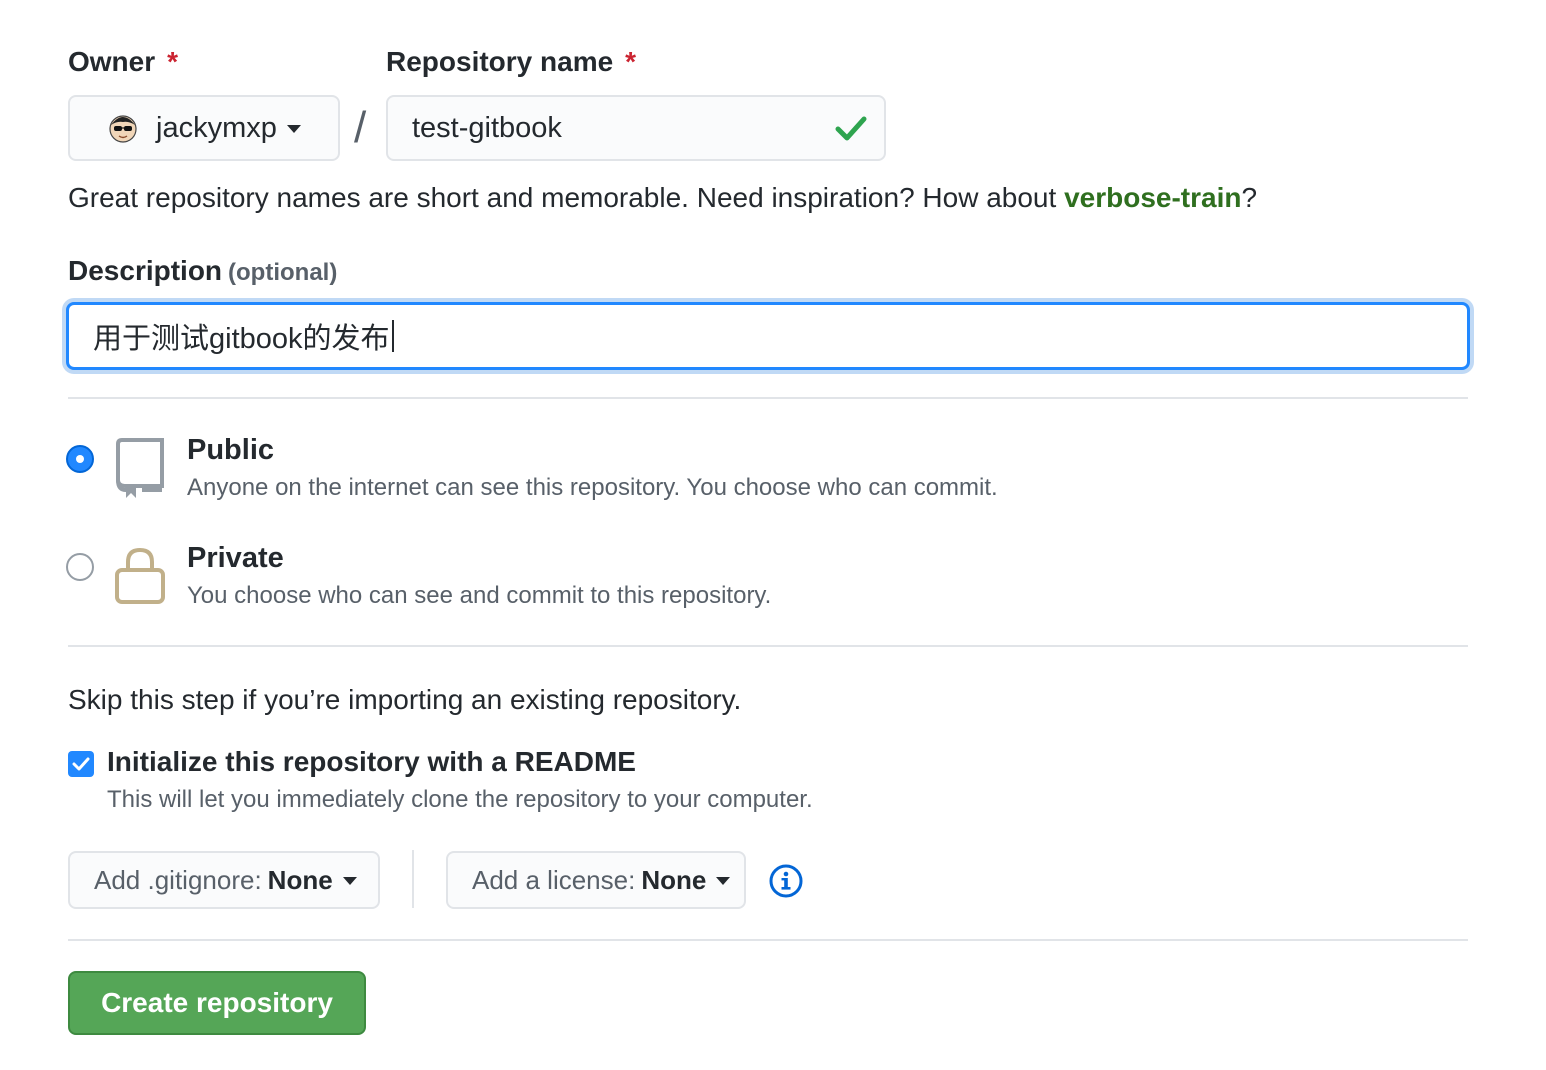 This screenshot has height=1070, width=1546. I want to click on readme-checkbox, so click(81, 764).